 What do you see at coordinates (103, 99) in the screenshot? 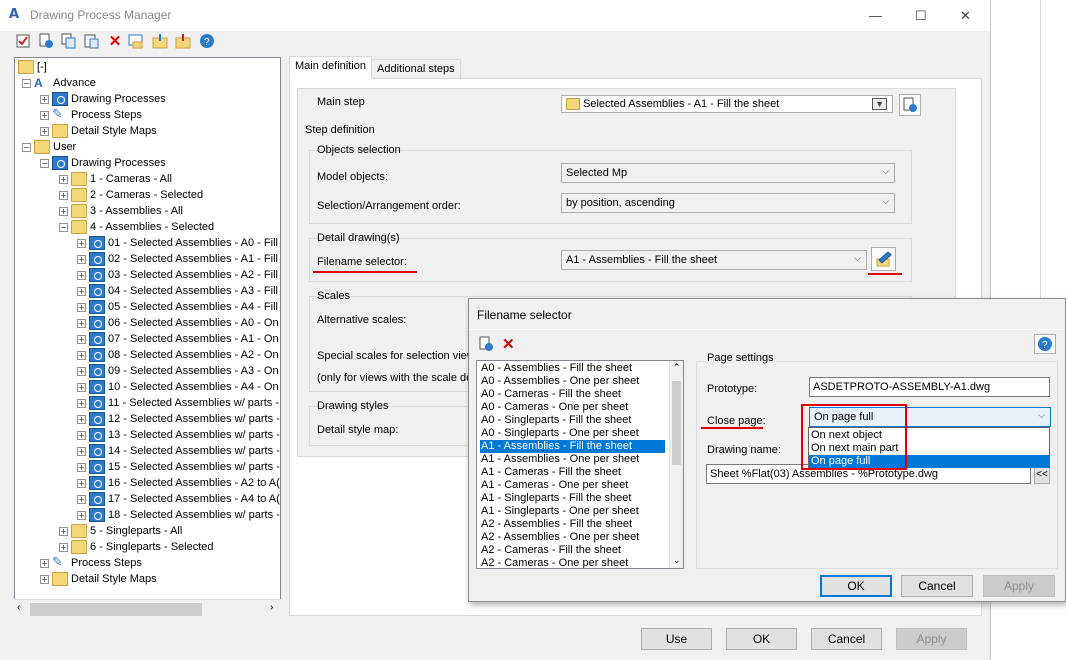
I see `tree-node-advance-drawing-processes: + Drawing Processes` at bounding box center [103, 99].